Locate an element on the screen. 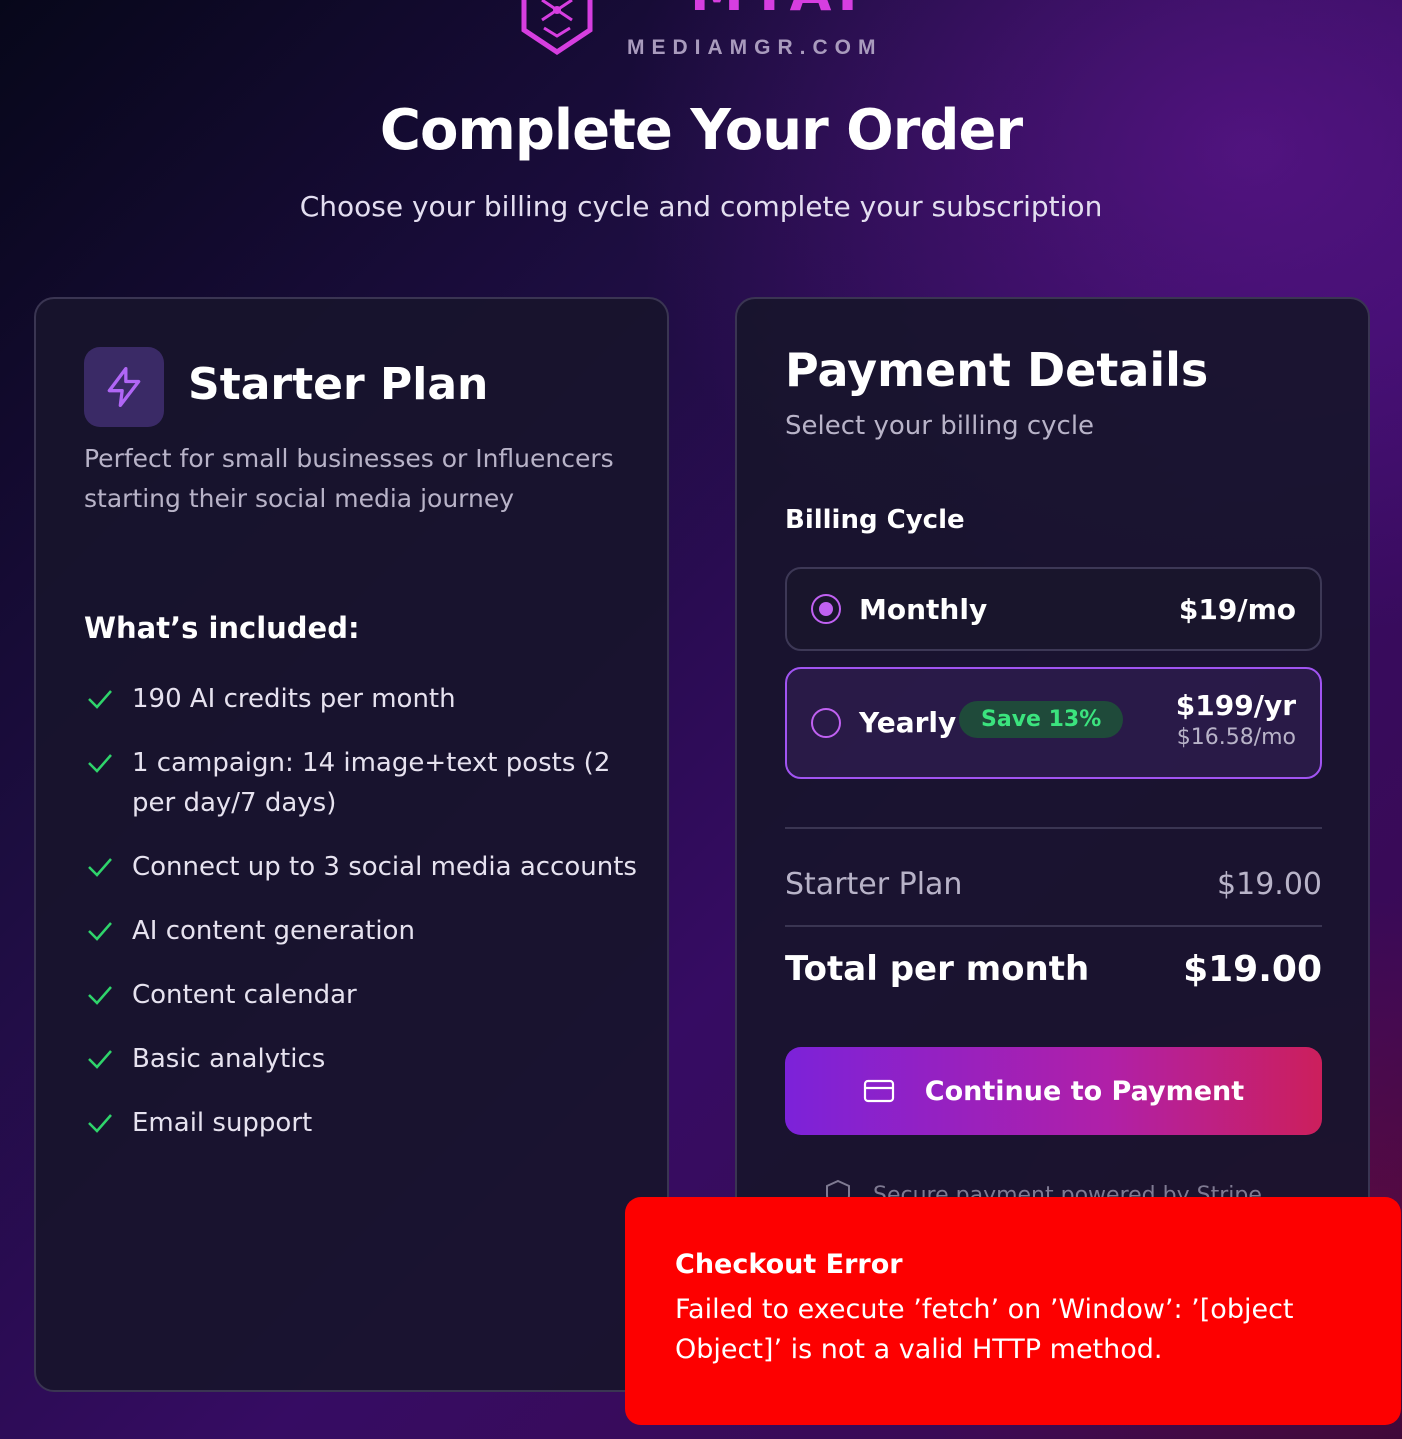 The width and height of the screenshot is (1402, 1439). button-label: Continue to Payment is located at coordinates (1084, 1091).